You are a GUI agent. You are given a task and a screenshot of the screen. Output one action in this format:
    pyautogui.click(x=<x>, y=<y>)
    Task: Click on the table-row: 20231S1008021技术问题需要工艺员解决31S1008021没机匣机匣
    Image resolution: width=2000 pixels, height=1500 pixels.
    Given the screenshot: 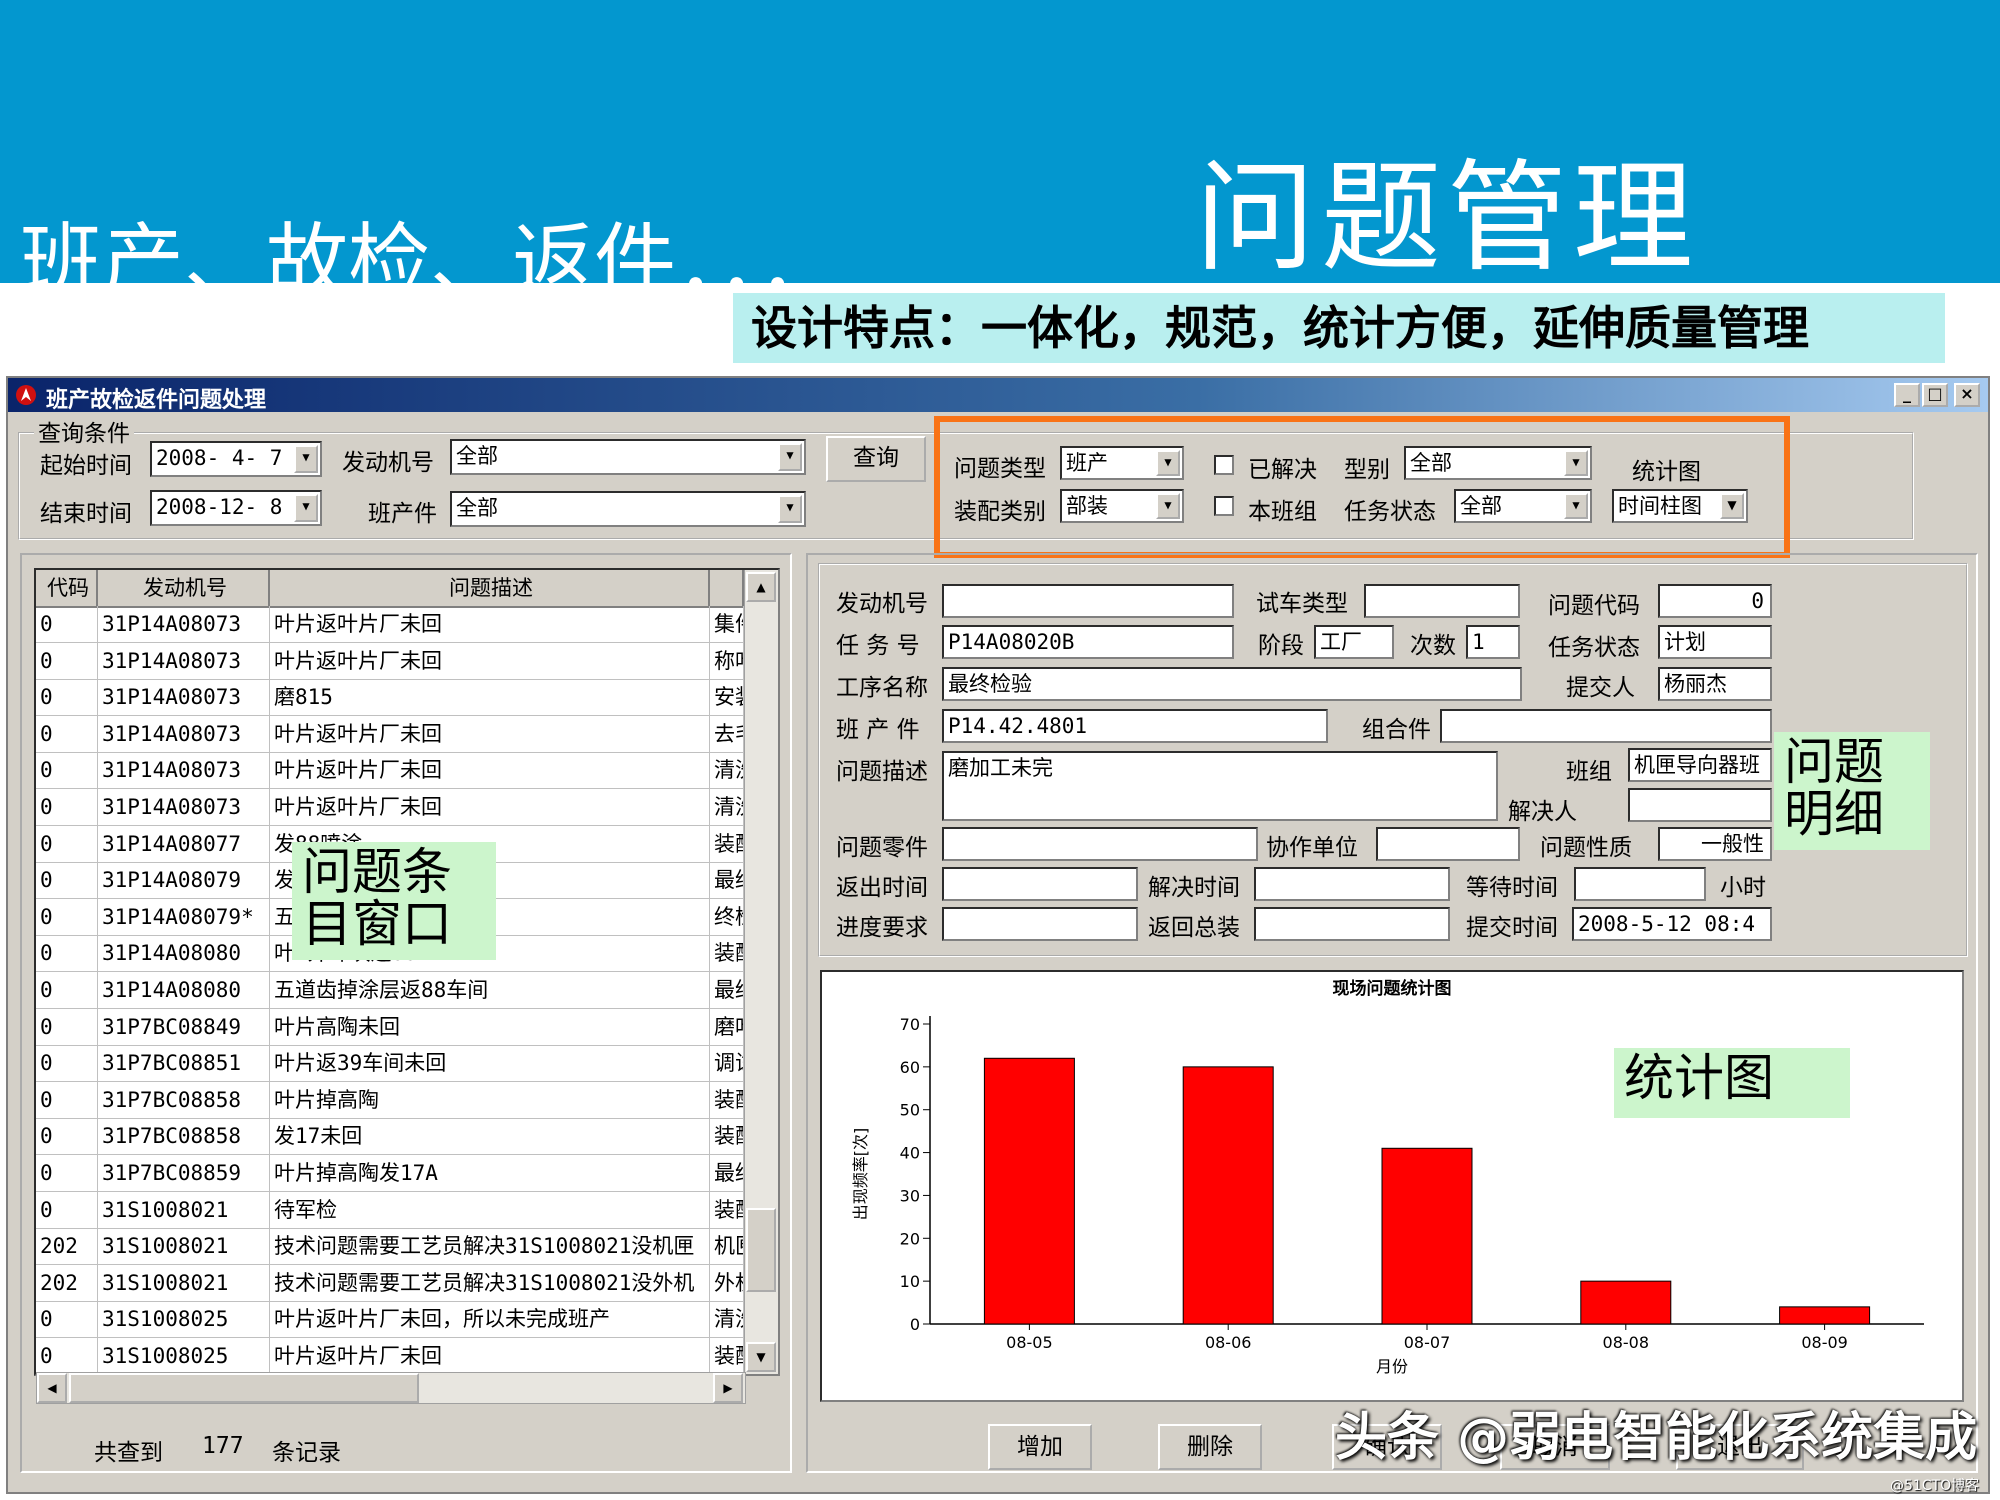 What is the action you would take?
    pyautogui.click(x=390, y=1247)
    